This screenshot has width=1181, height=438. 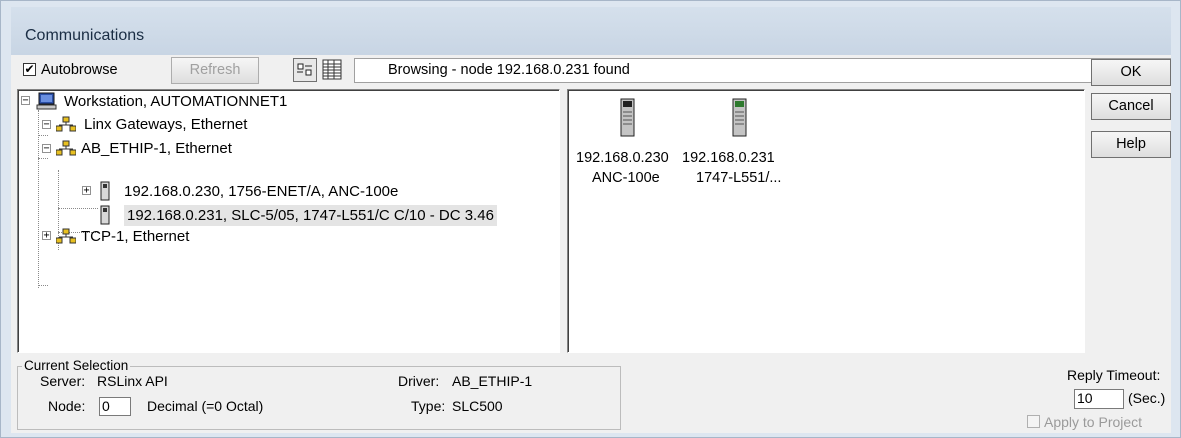 What do you see at coordinates (1147, 398) in the screenshot?
I see `reply-timeout-unit: (Sec.)` at bounding box center [1147, 398].